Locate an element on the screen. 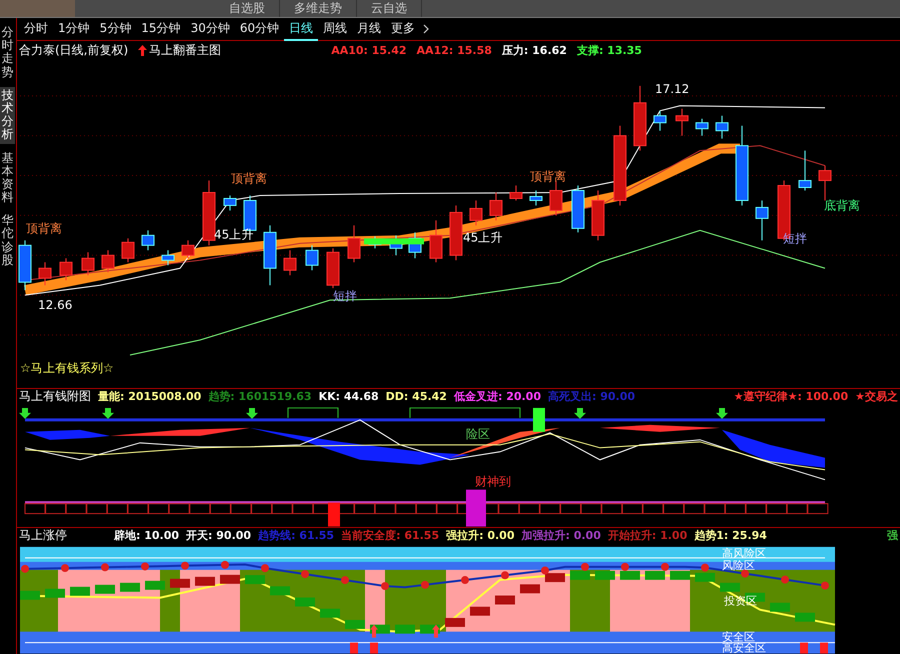  indicator-value: 趋势: 1601519.63 is located at coordinates (260, 396).